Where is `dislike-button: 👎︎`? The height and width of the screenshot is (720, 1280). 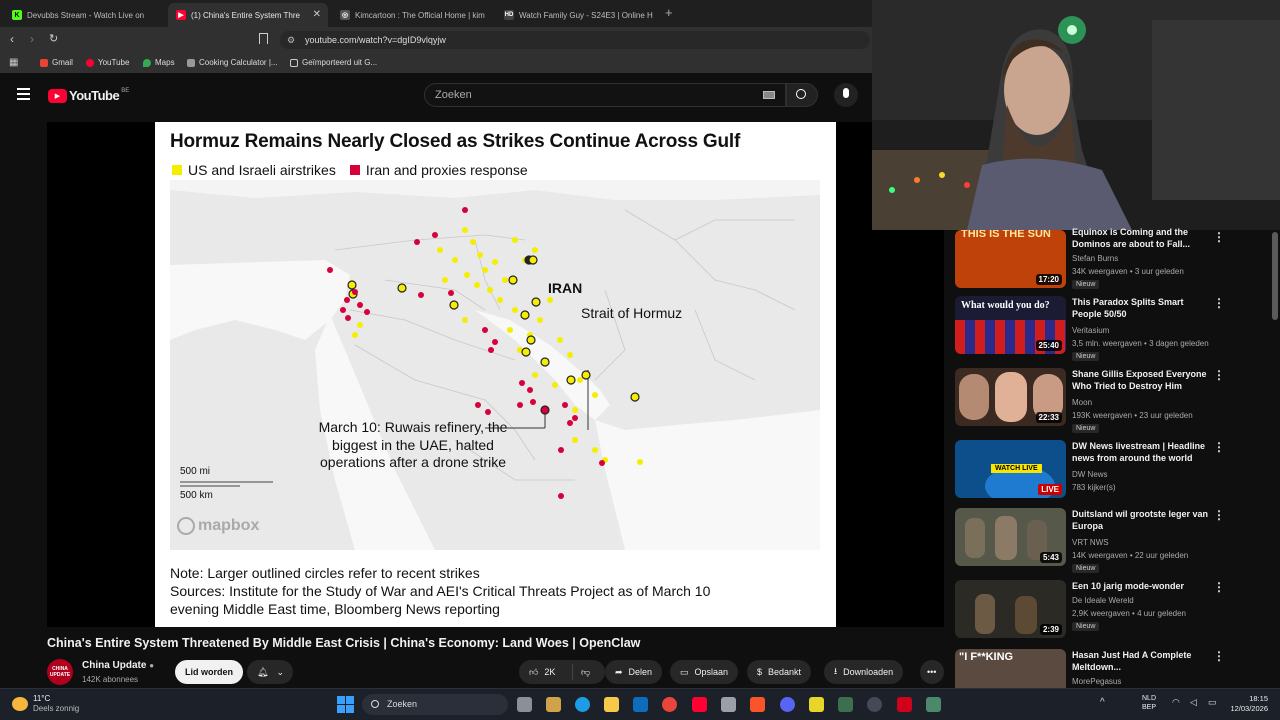
dislike-button: 👎︎ is located at coordinates (581, 672).